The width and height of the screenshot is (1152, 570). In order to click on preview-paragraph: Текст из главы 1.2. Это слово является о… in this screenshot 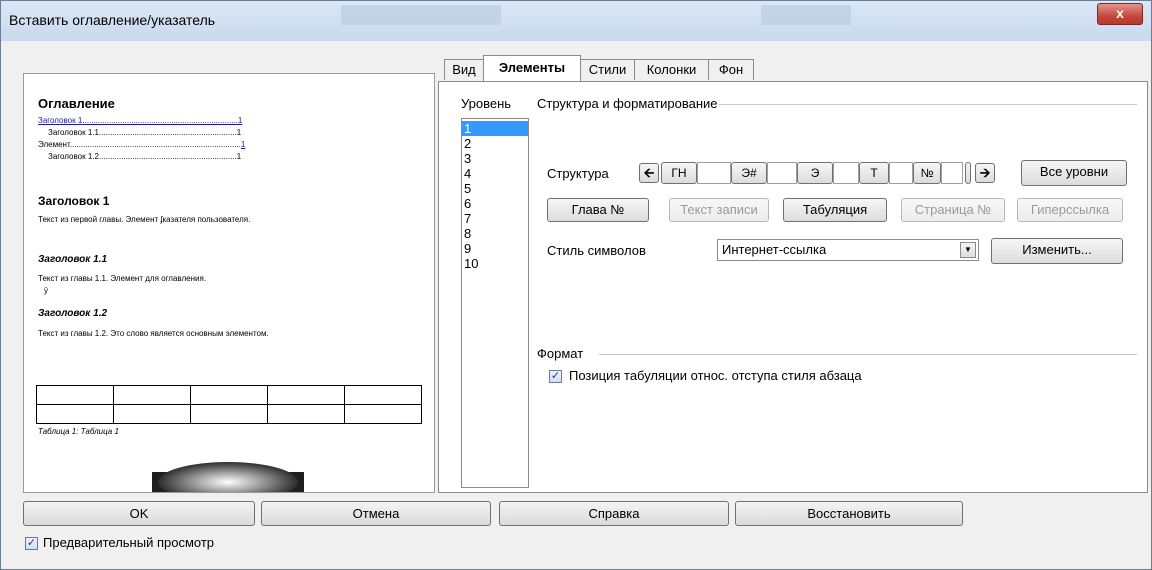, I will do `click(153, 333)`.